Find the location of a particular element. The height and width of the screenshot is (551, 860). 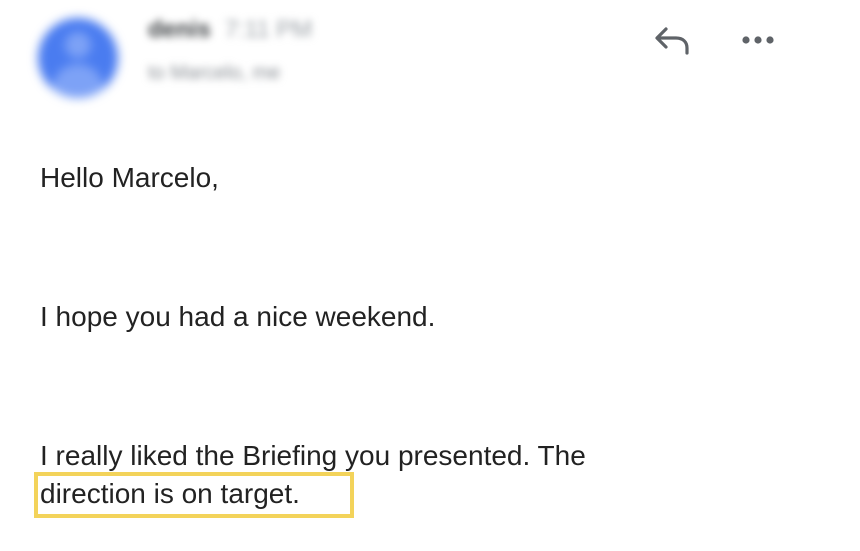

reply-button is located at coordinates (672, 40).